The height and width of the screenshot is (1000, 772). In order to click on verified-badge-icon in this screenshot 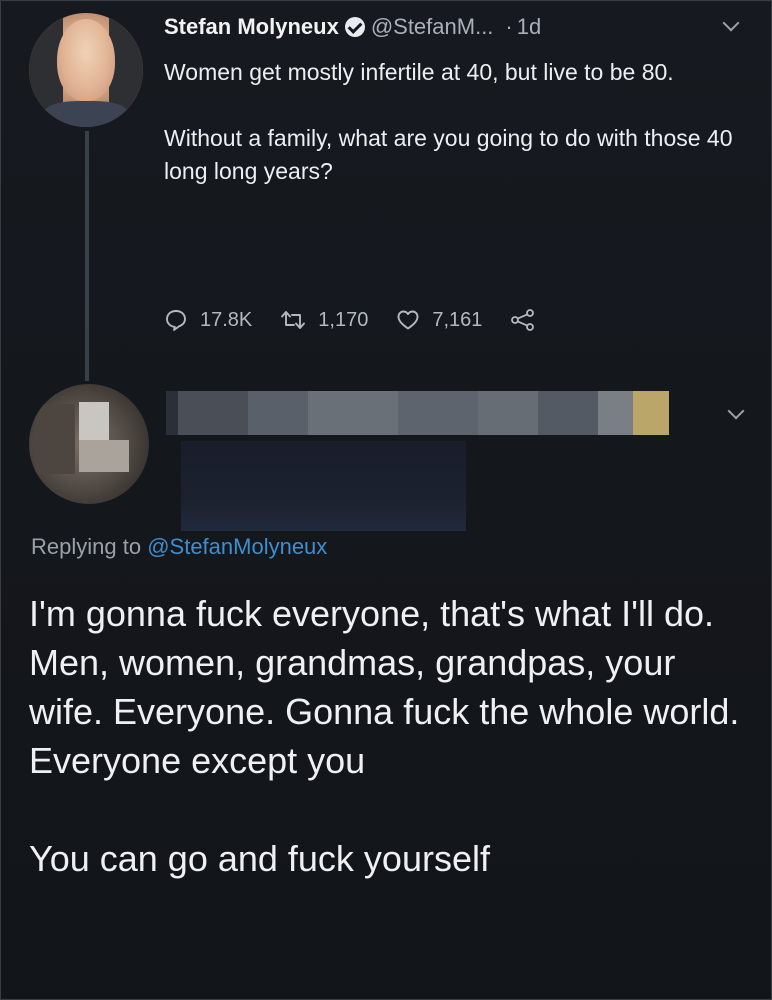, I will do `click(354, 27)`.